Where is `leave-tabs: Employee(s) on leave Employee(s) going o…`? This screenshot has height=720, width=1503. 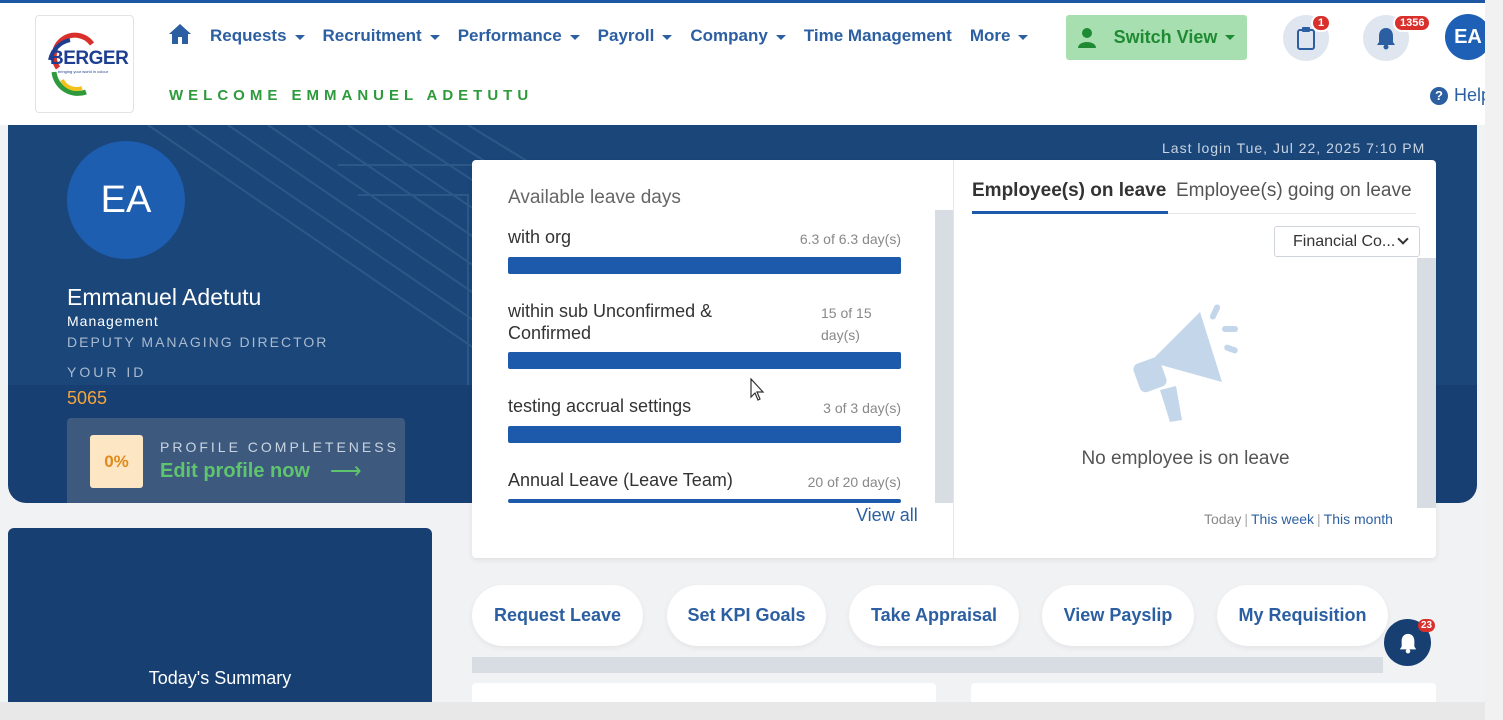 leave-tabs: Employee(s) on leave Employee(s) going o… is located at coordinates (1194, 197).